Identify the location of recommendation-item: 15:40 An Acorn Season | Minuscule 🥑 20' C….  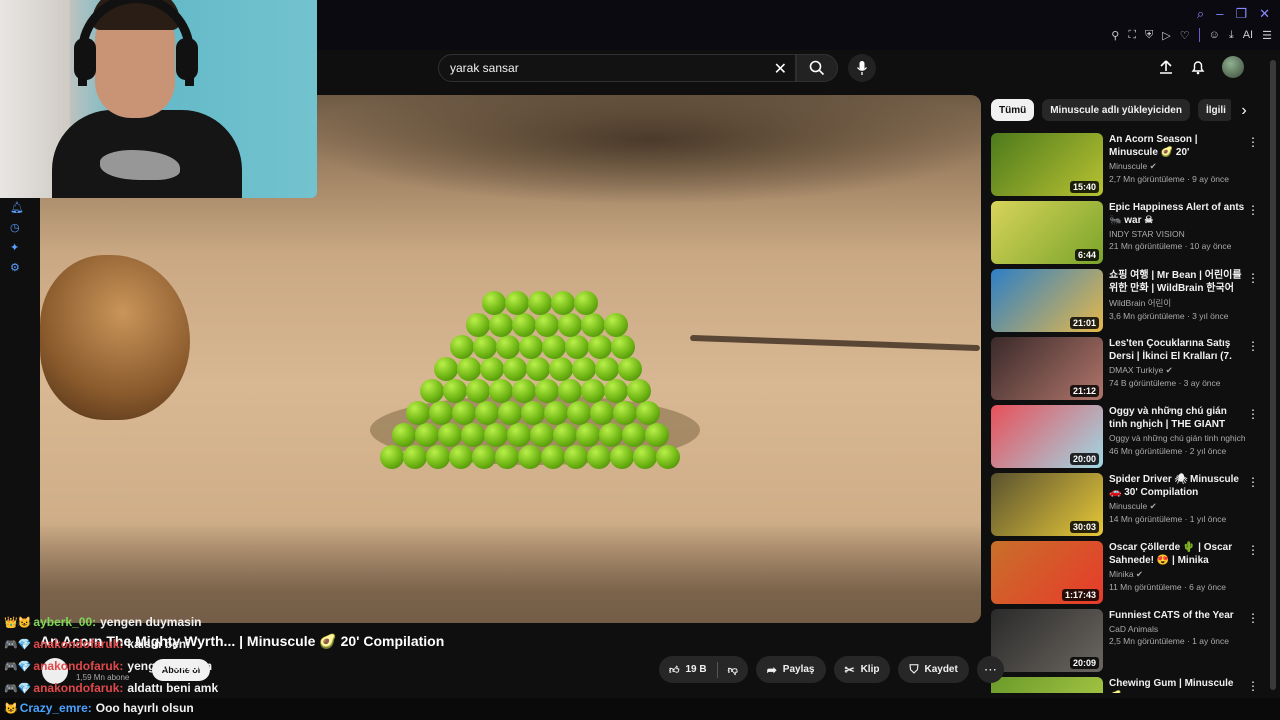
(1126, 167).